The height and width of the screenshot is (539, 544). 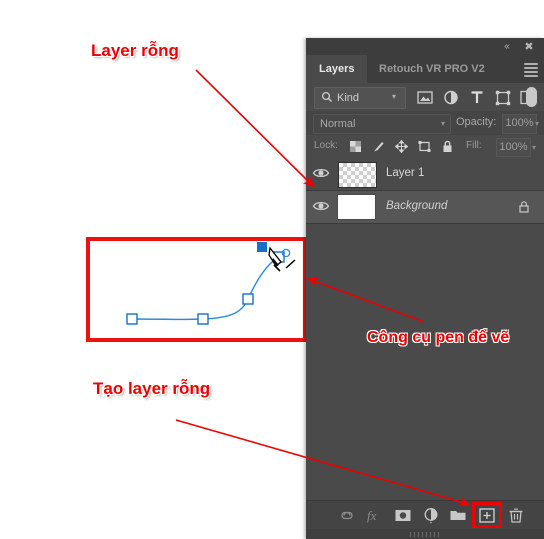 I want to click on tab-layers: Layers, so click(x=337, y=69).